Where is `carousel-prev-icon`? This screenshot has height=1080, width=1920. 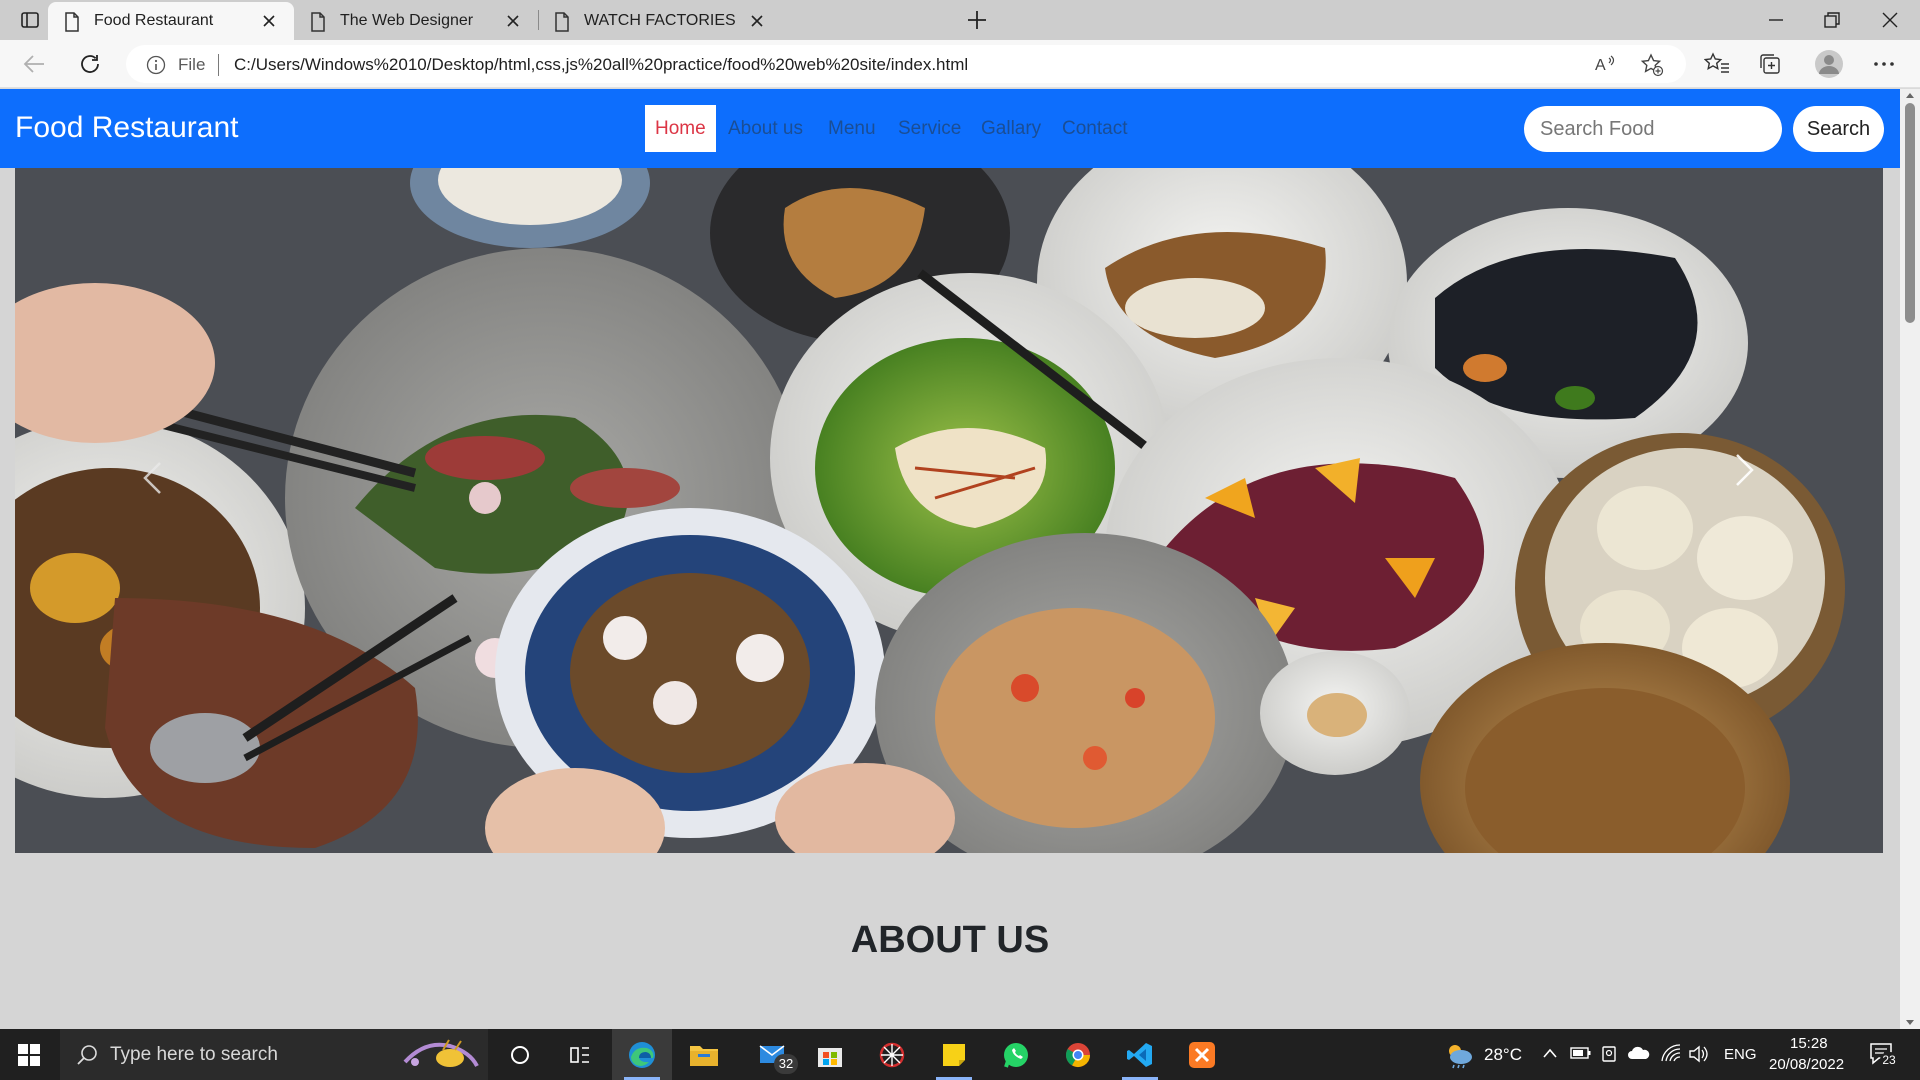
carousel-prev-icon is located at coordinates (155, 473).